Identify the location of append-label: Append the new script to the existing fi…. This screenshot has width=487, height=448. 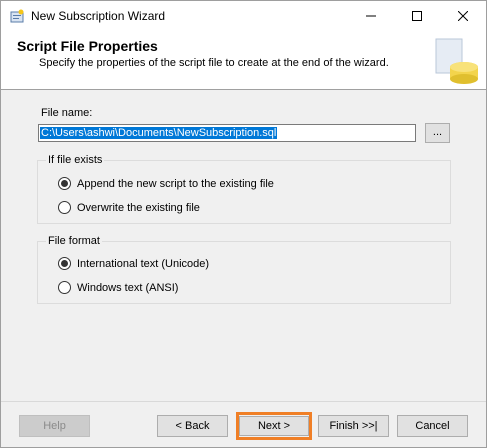
(175, 183).